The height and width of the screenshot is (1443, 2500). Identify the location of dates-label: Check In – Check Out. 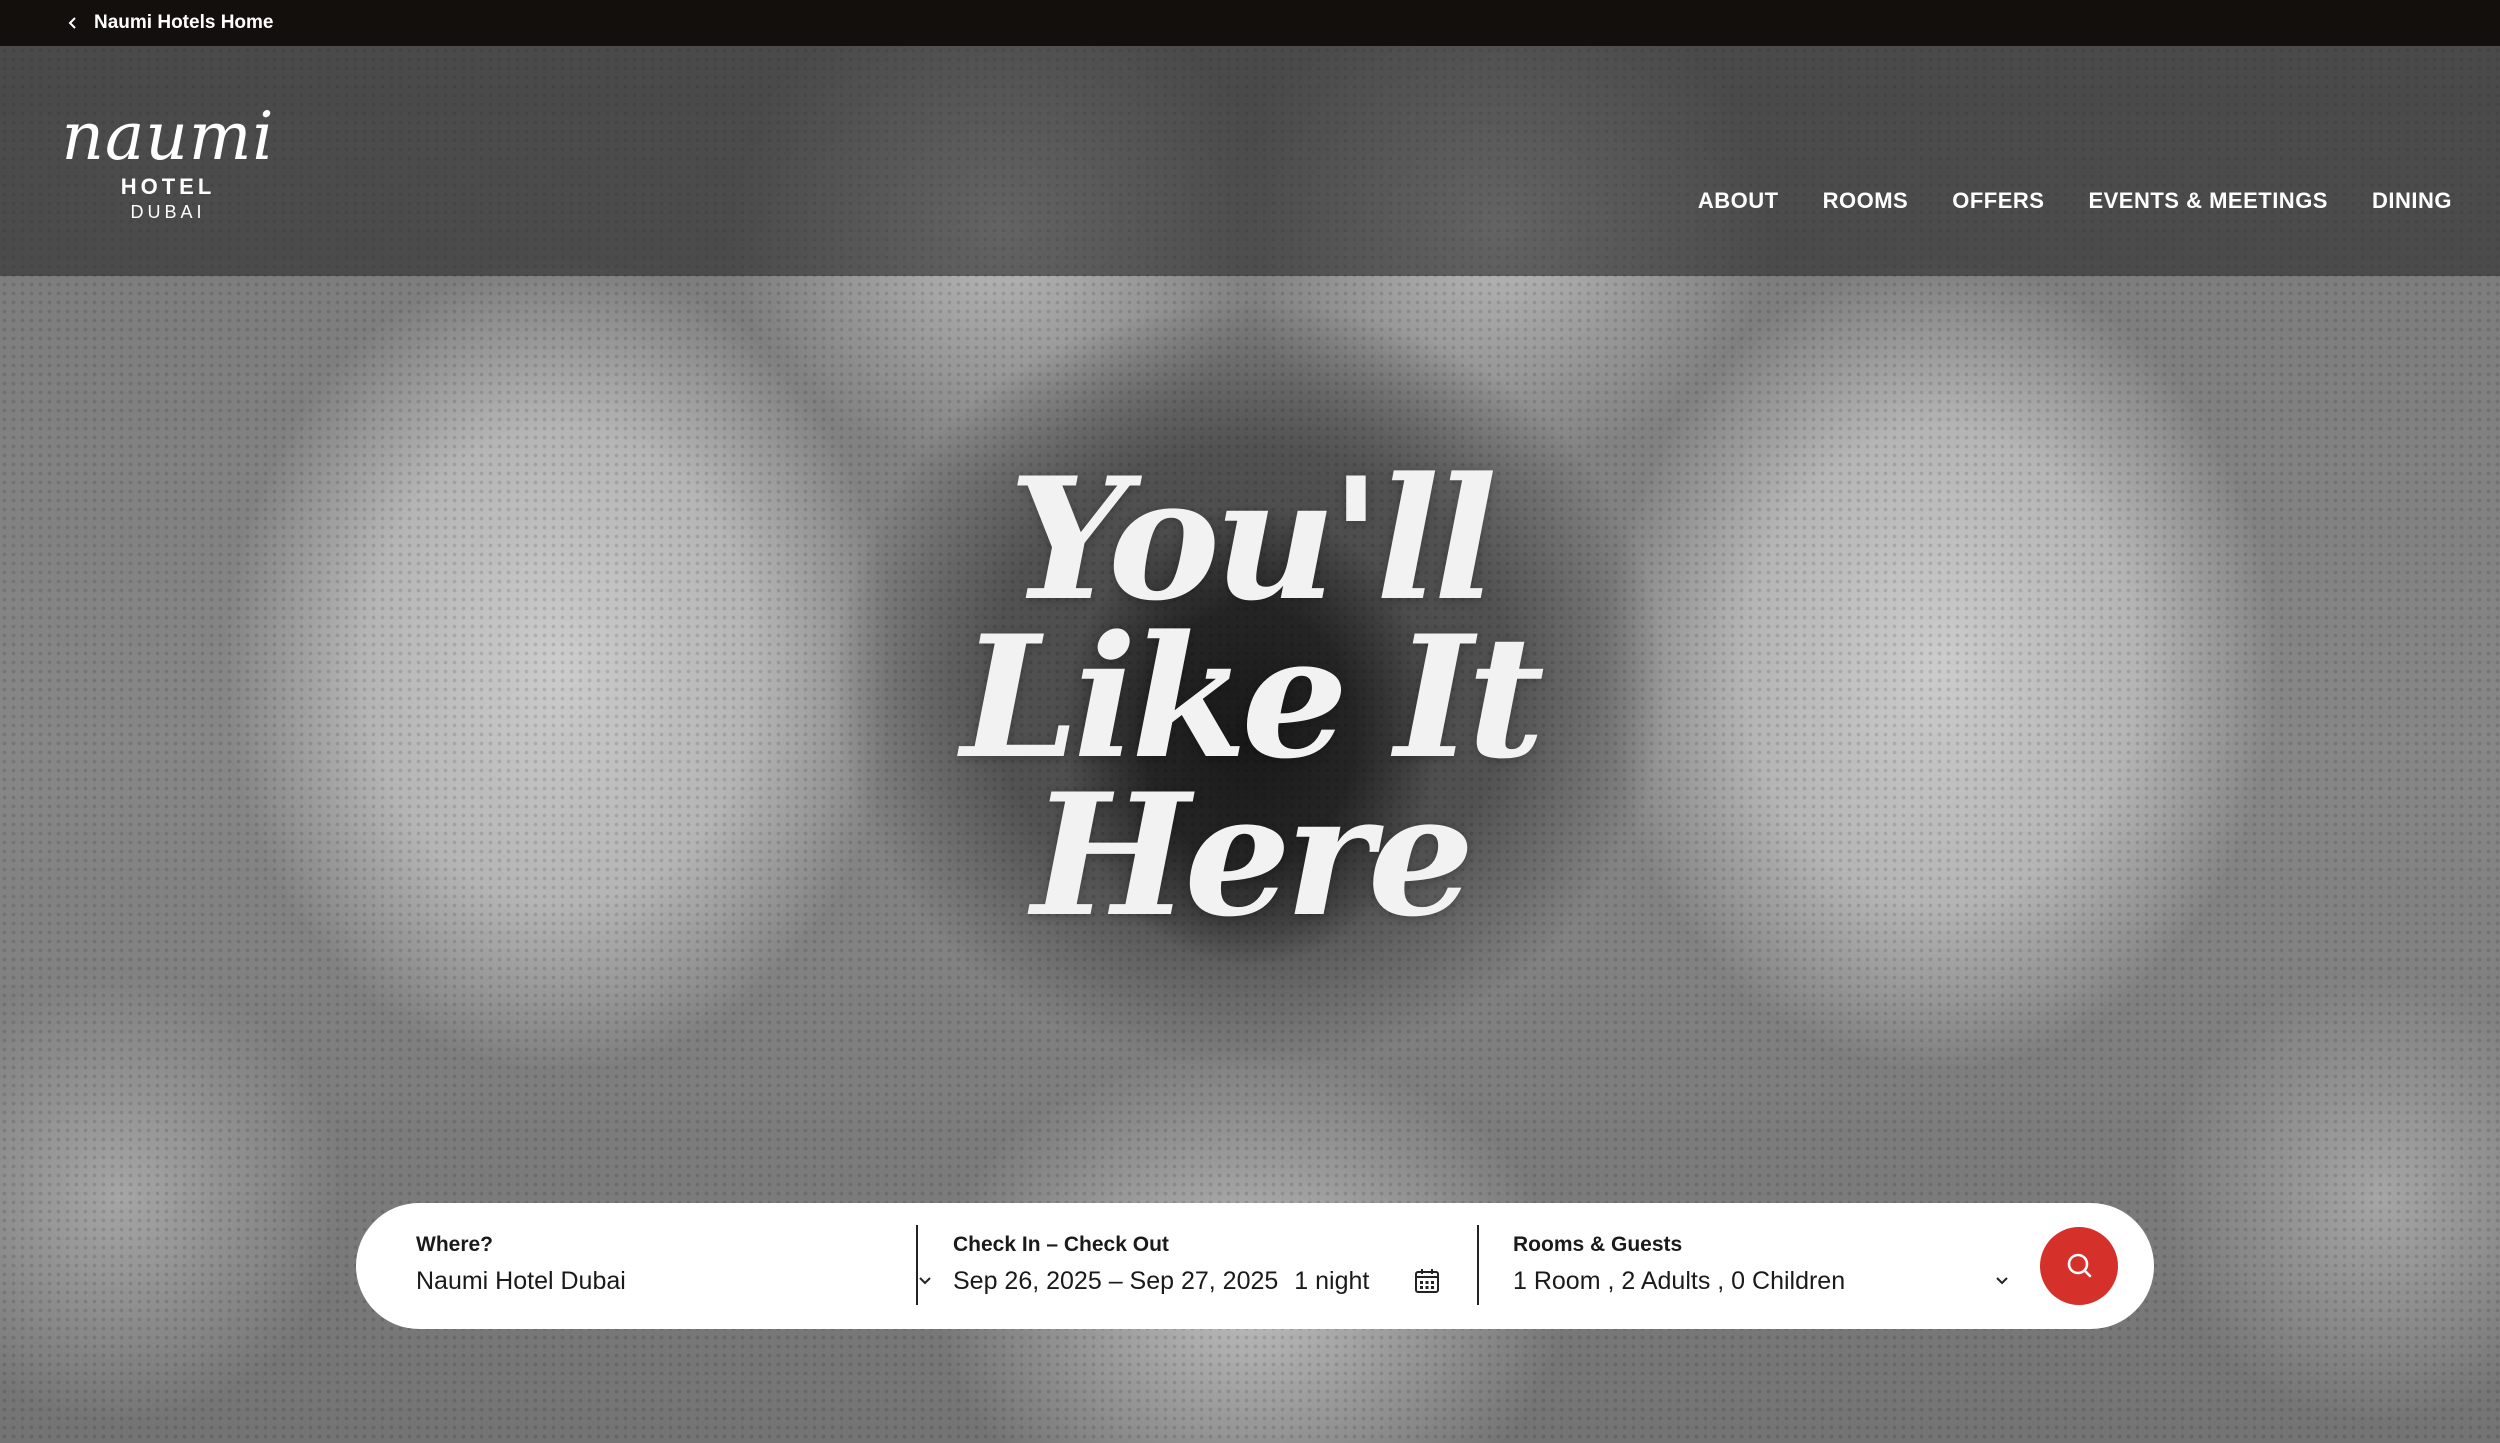
(1061, 1244).